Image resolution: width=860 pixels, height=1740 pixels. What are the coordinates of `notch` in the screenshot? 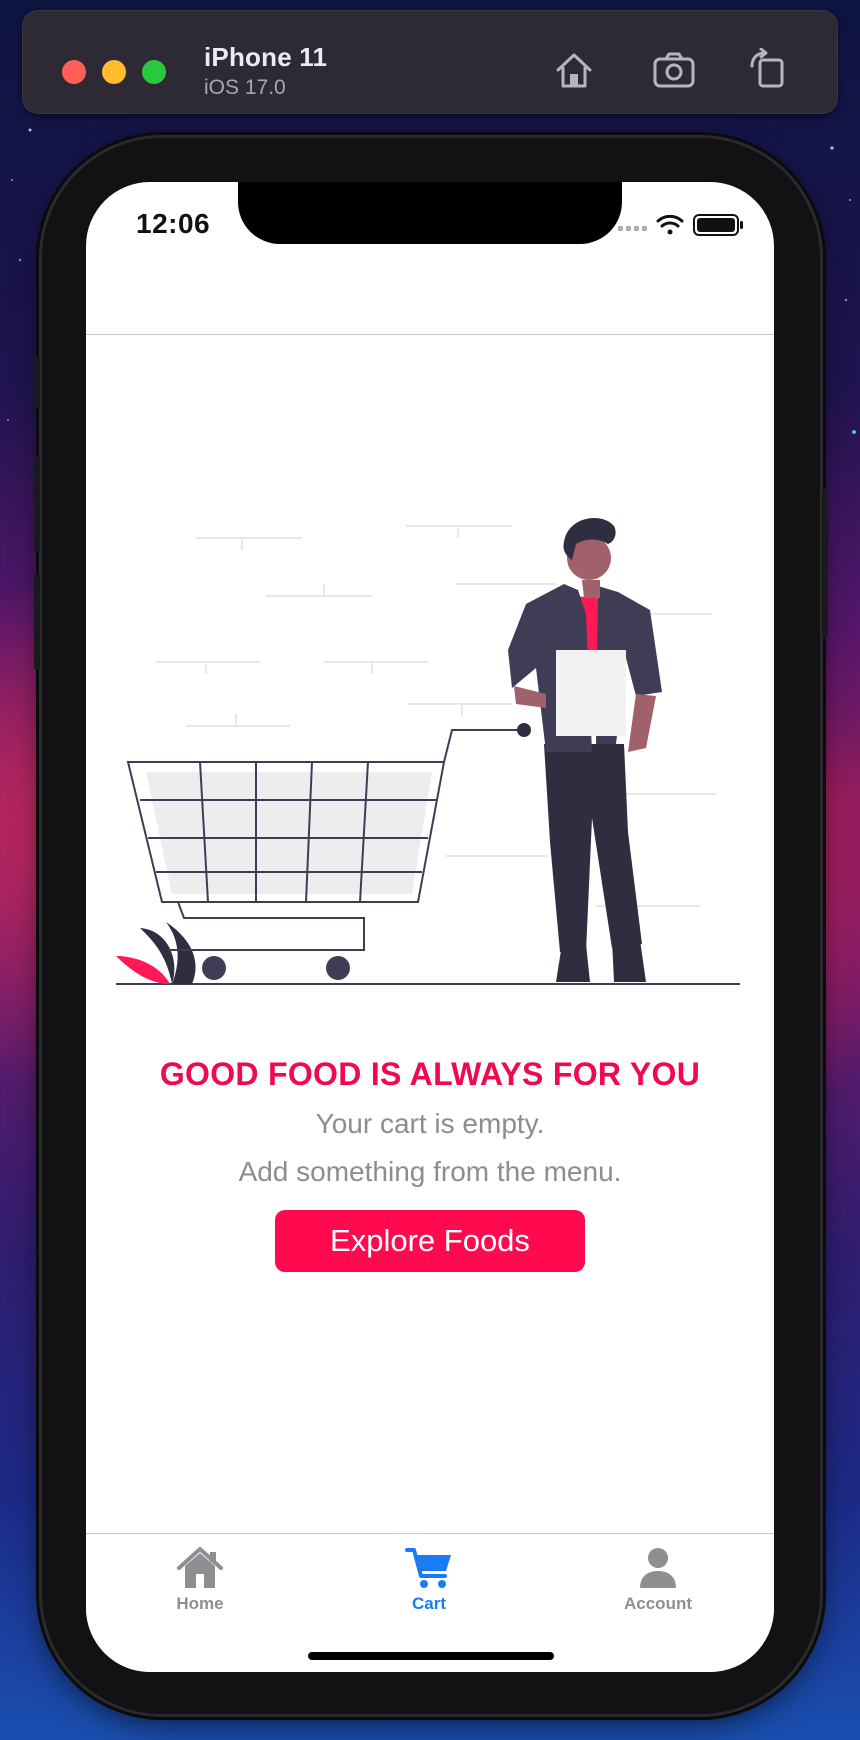 It's located at (430, 213).